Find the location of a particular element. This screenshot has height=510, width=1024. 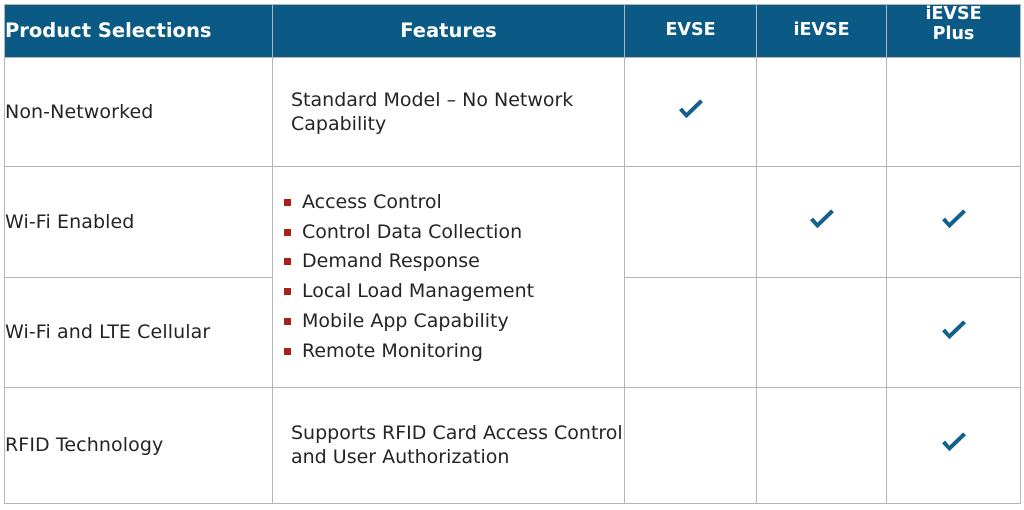

column-header-product-selections: Product Selections is located at coordinates (138, 31).